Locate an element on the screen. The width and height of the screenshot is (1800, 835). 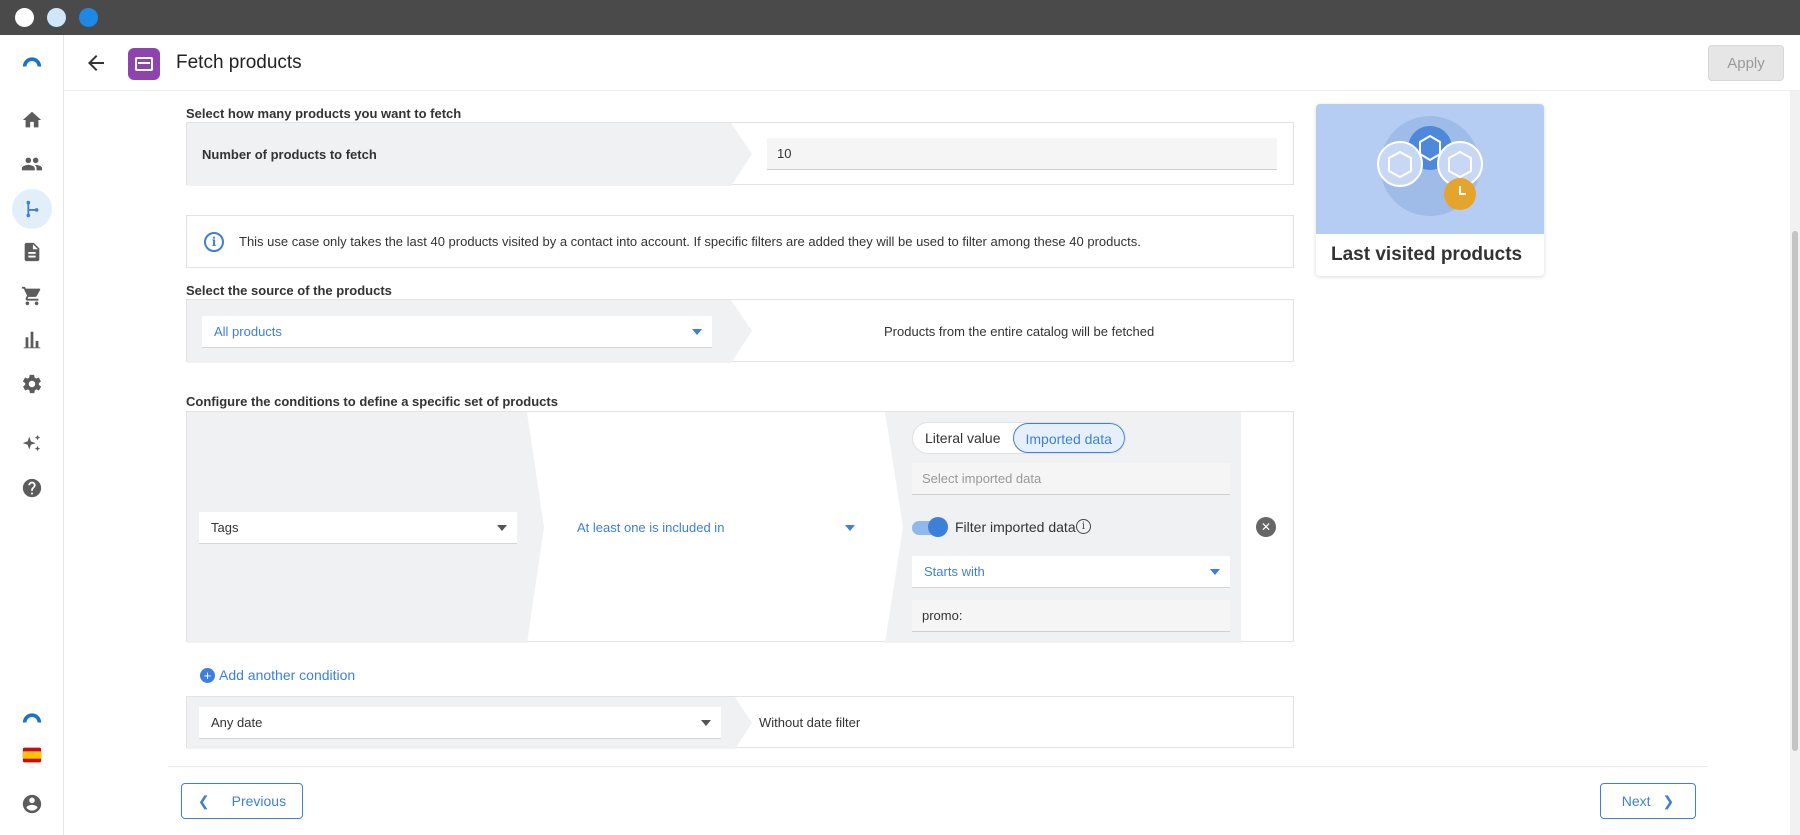
use-case-card: Last visited products is located at coordinates (1430, 190).